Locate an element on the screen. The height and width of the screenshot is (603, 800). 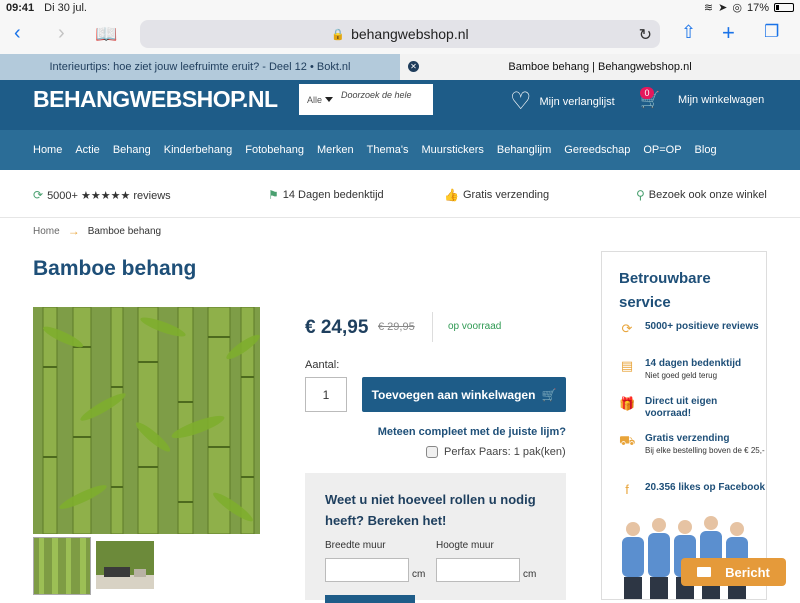
usp-reviews: ⟳ 5000+ ★★★★★ reviews is located at coordinates (102, 195).